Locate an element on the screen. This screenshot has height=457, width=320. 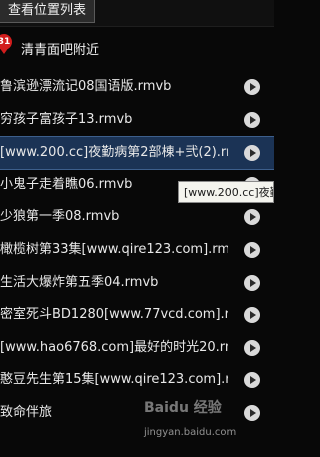
list-item-label: [www.200.cc]夜勤病第2部棟+弐(2).rmvb is located at coordinates (114, 152).